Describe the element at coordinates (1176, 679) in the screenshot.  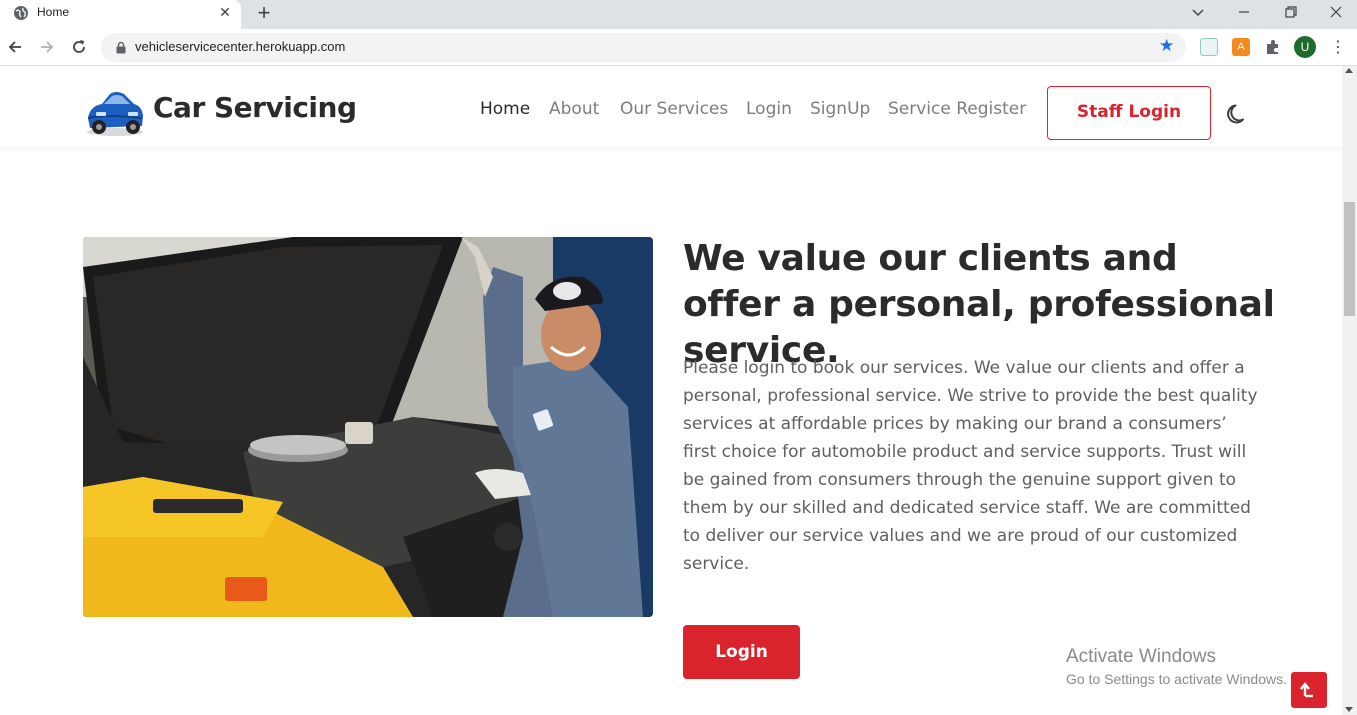
I see `activate-windows-subtitle: Go to Settings to activate Windows.` at that location.